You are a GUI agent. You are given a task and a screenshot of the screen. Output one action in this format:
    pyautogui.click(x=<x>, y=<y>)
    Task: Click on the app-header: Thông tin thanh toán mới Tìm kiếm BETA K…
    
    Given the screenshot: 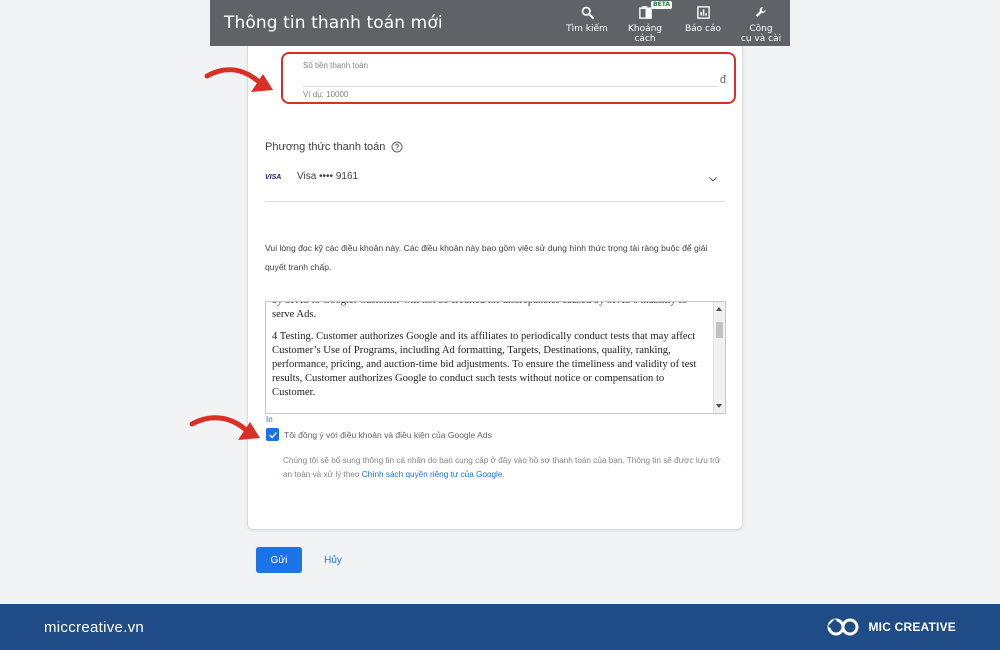 What is the action you would take?
    pyautogui.click(x=500, y=23)
    